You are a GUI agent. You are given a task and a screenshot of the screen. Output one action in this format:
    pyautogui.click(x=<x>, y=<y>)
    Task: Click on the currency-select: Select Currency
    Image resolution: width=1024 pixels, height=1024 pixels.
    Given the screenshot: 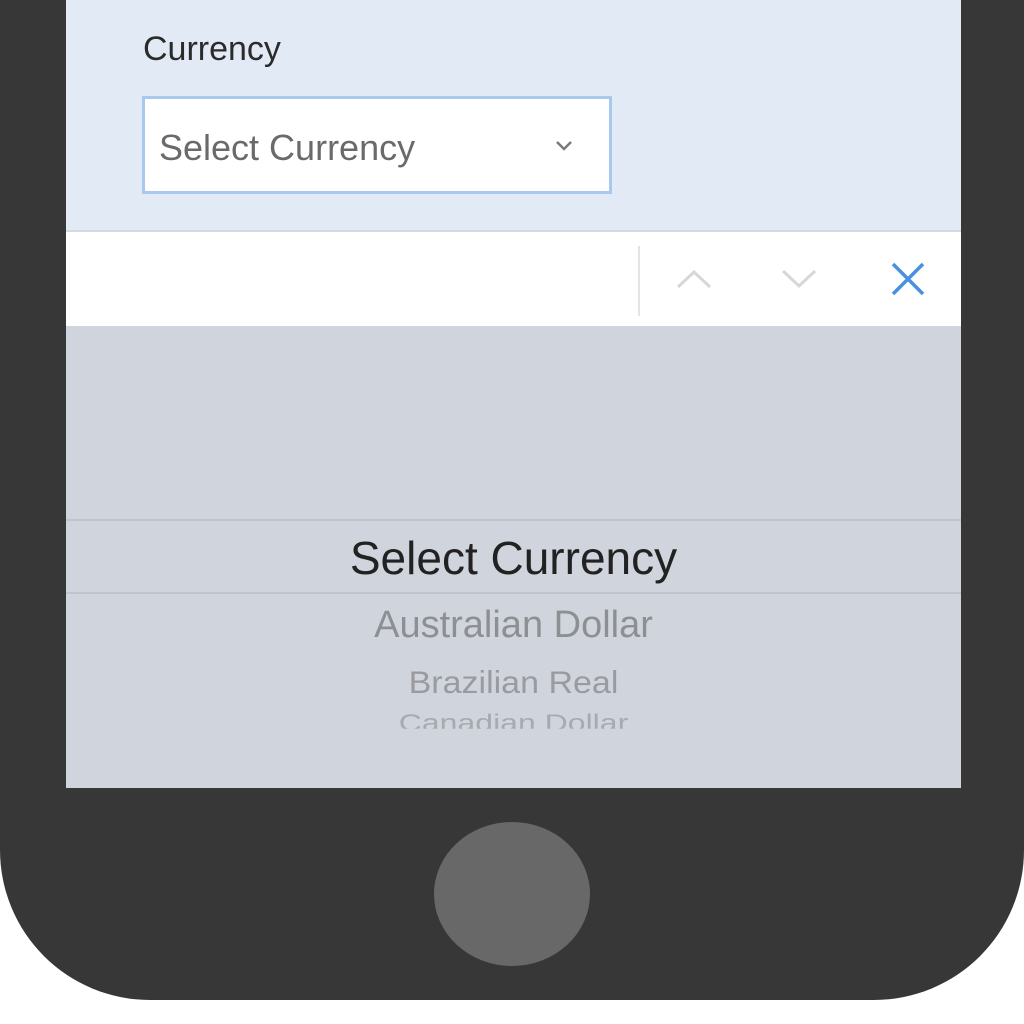 What is the action you would take?
    pyautogui.click(x=377, y=145)
    